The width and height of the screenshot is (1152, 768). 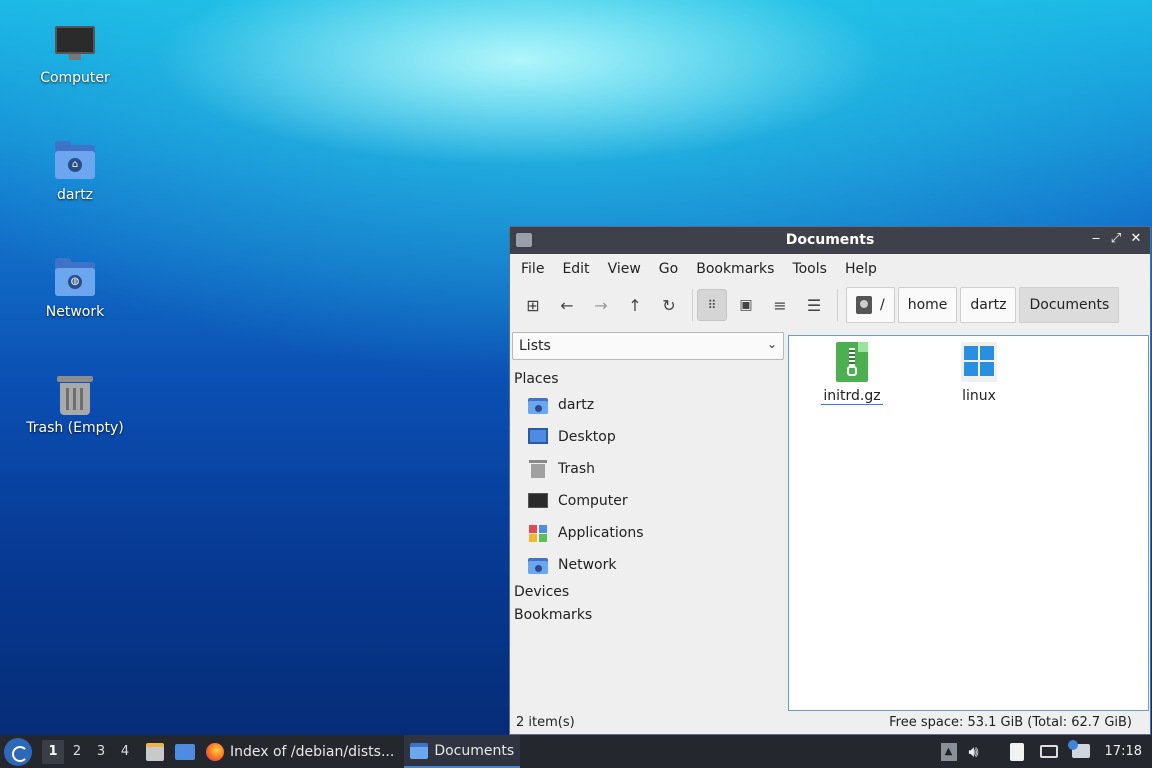 I want to click on desktop-icon-dartz: ⌂ dartz, so click(x=75, y=172).